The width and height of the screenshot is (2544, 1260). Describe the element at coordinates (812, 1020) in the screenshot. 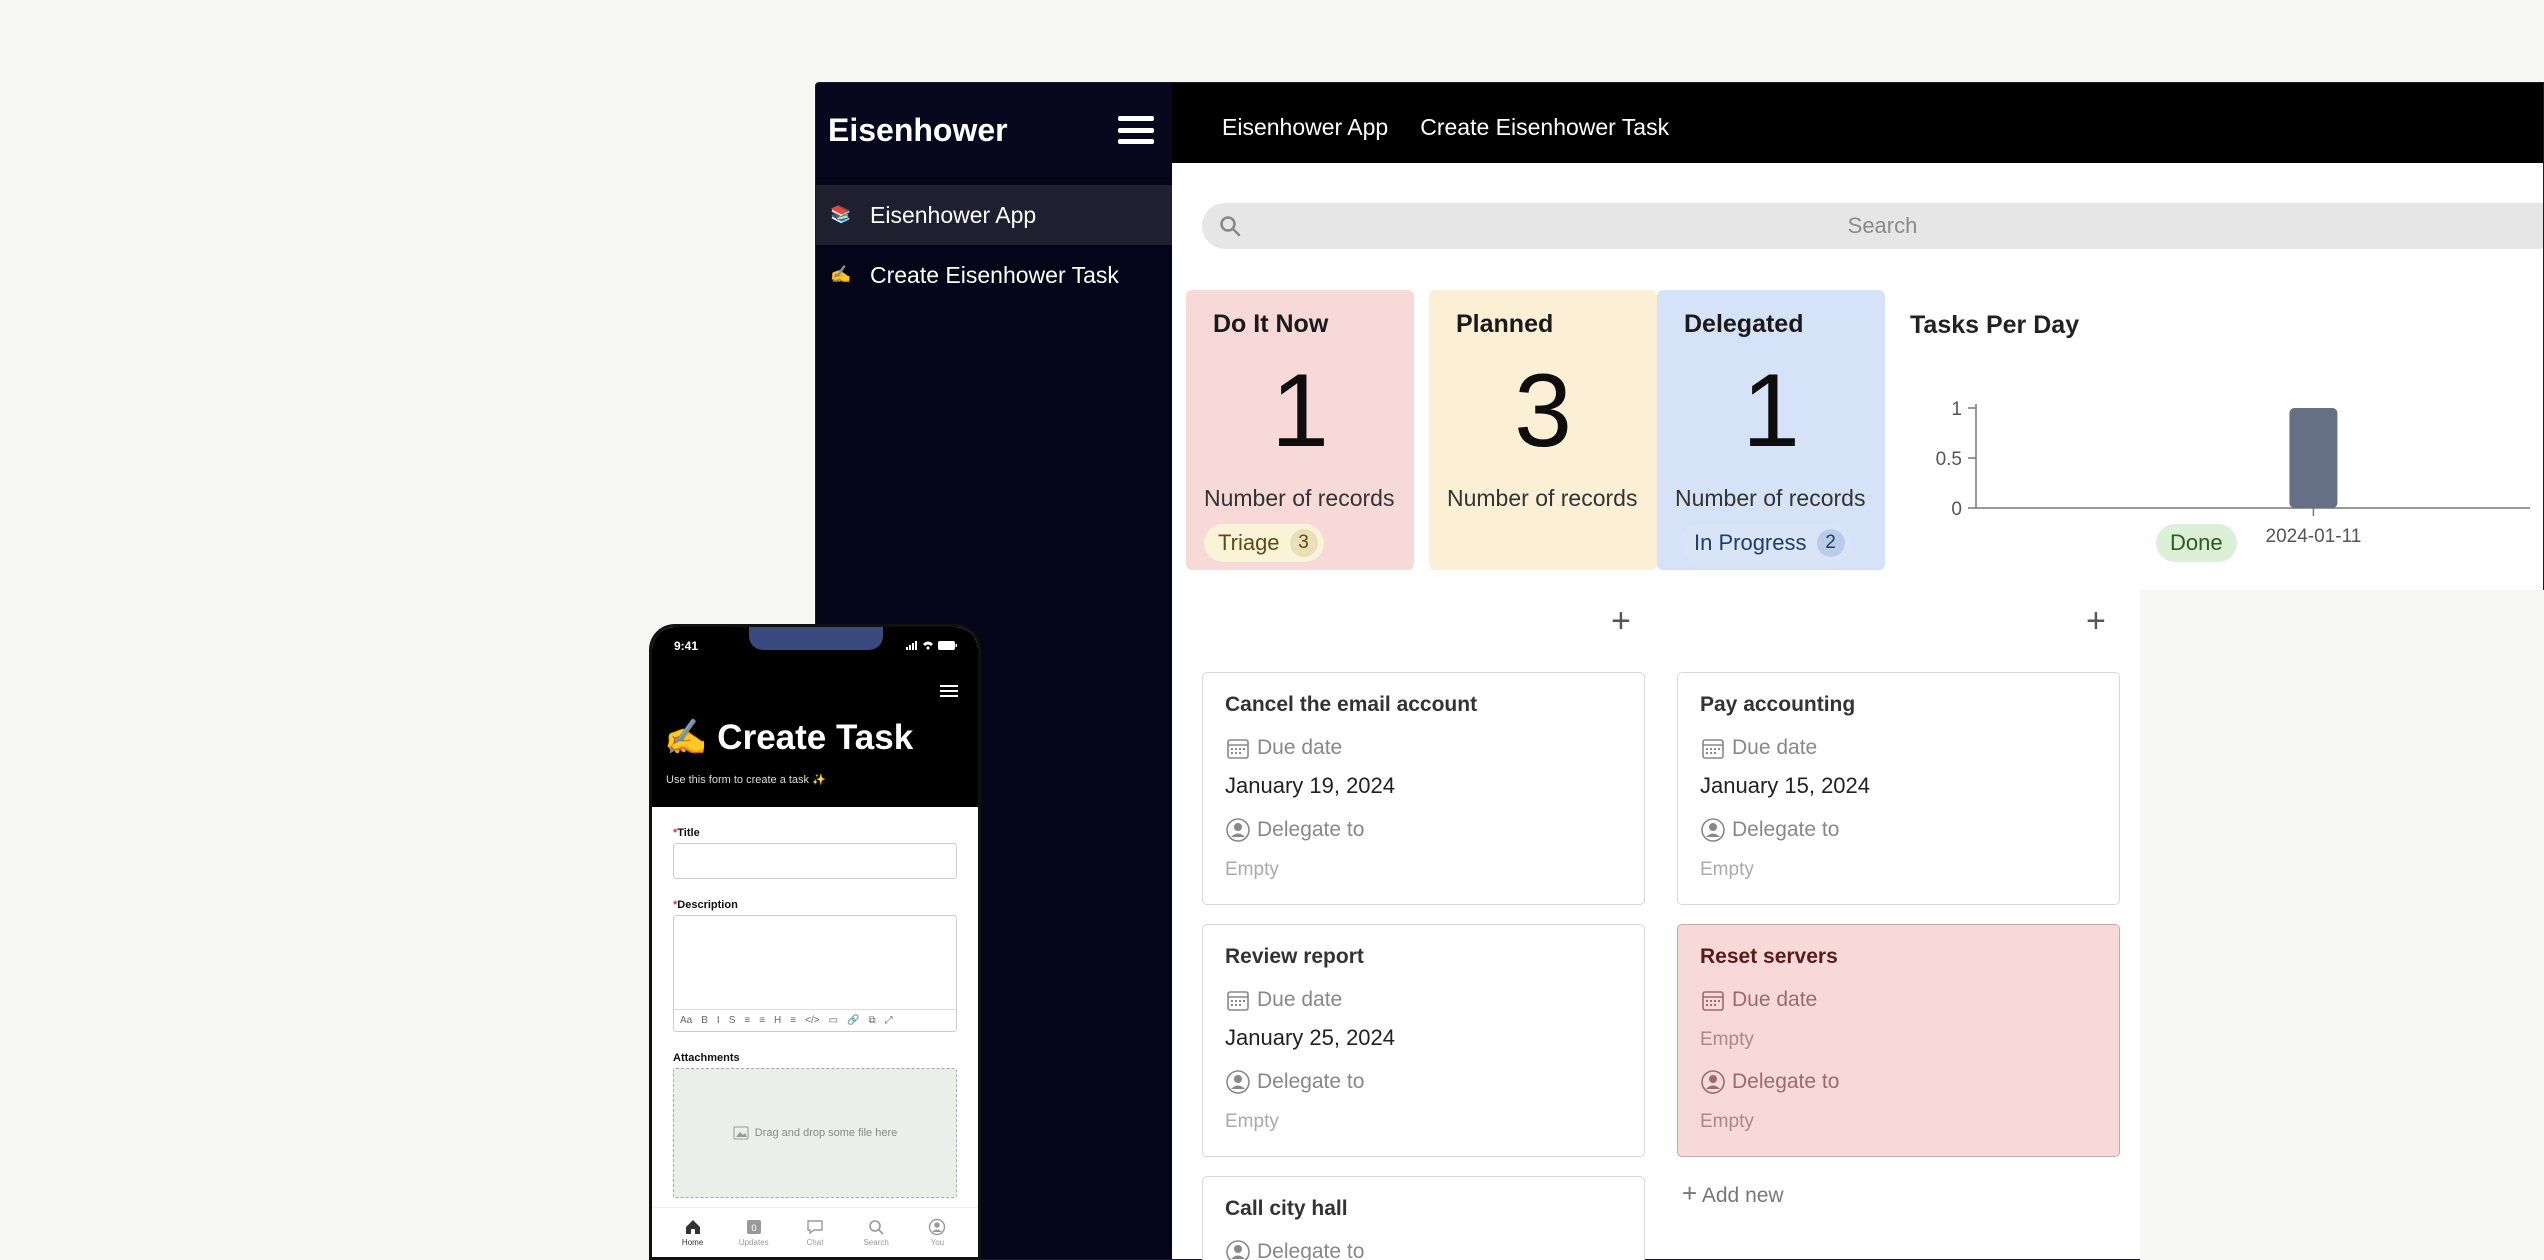

I see `toolbar-button: </>` at that location.